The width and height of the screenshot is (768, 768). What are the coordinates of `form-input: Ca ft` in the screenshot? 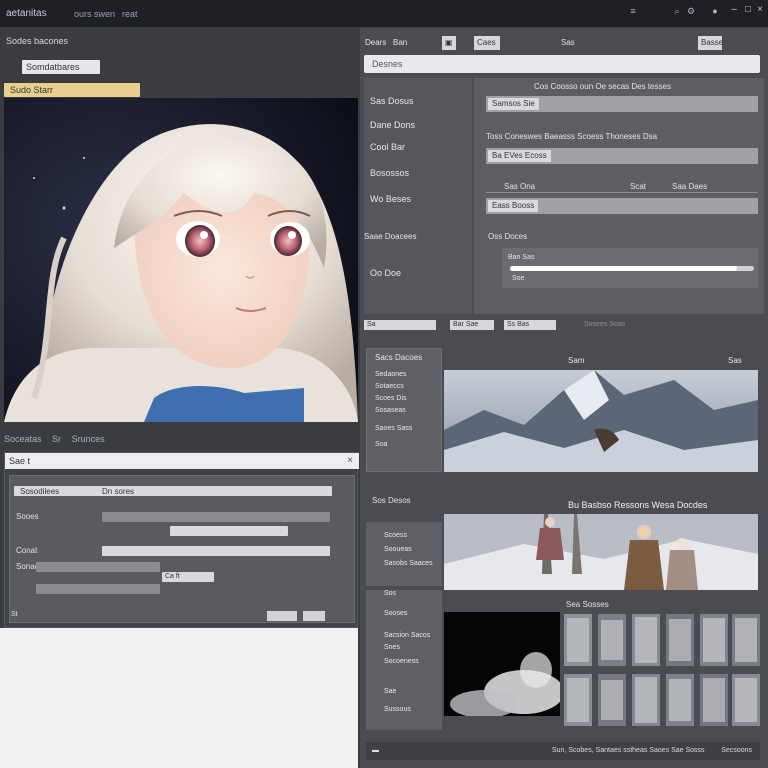 It's located at (188, 577).